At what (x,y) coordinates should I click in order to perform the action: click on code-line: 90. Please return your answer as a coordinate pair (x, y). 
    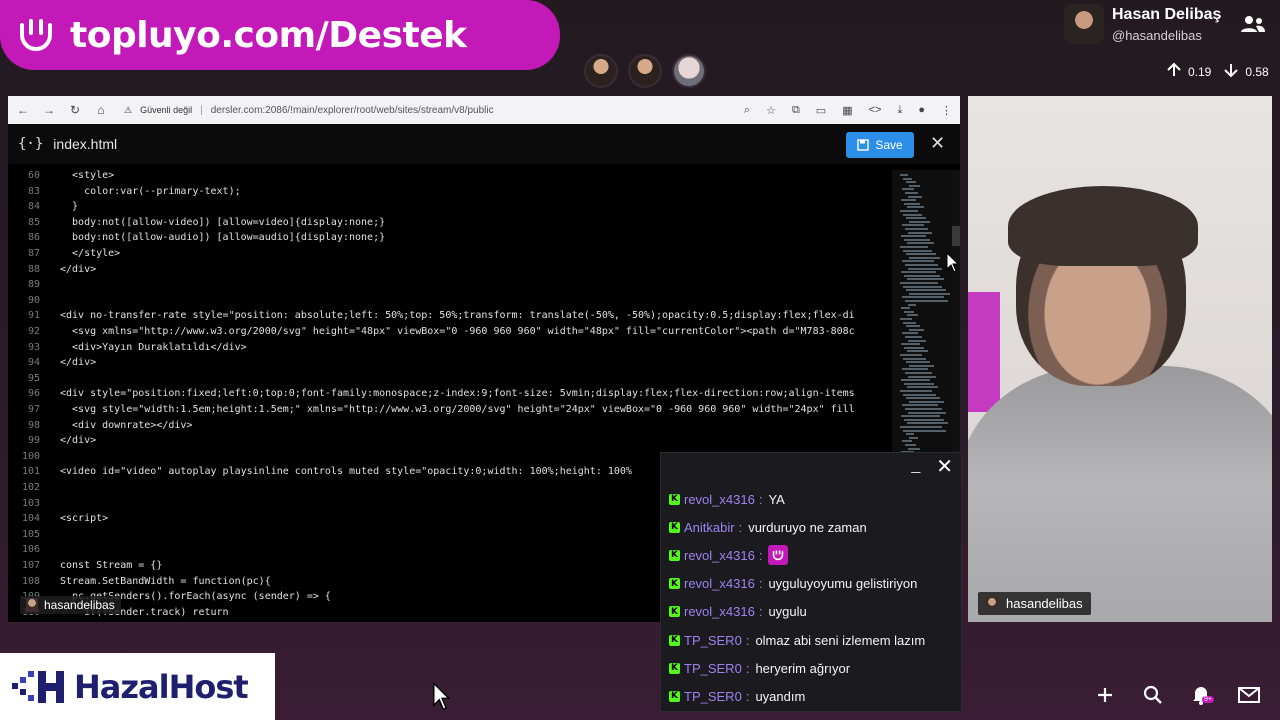
    Looking at the image, I should click on (34, 303).